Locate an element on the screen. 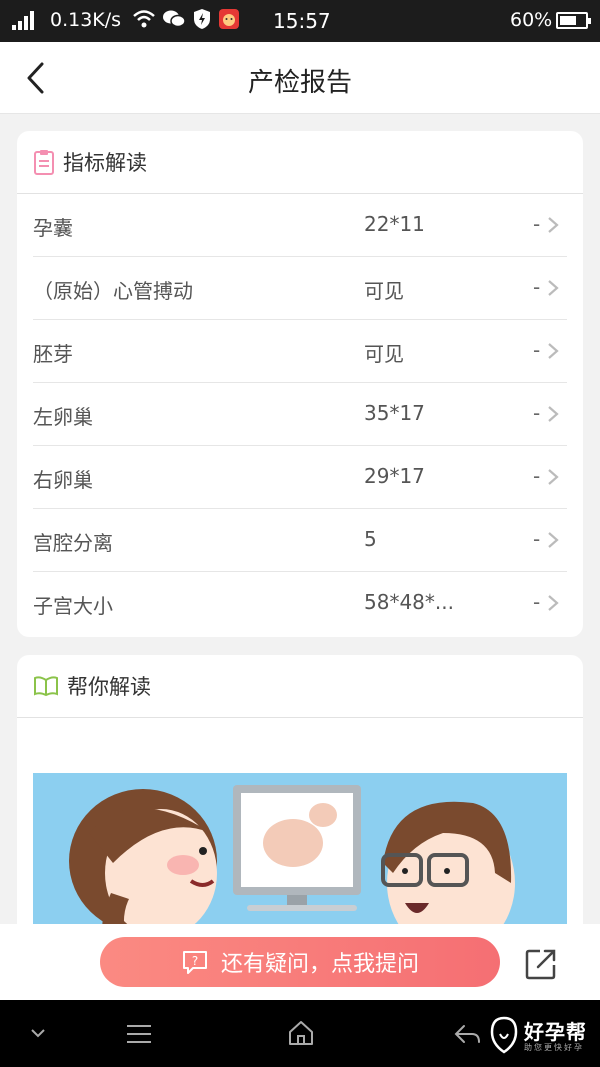  ask-question-label: 还有疑问，点我提问 is located at coordinates (319, 964).